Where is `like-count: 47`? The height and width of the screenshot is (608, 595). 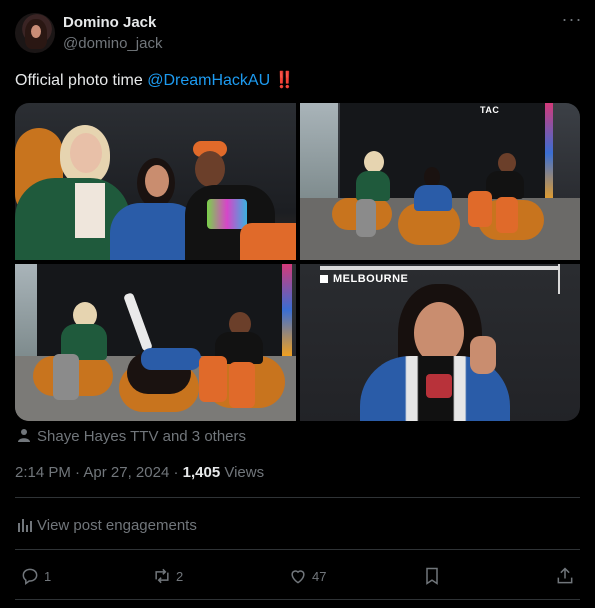
like-count: 47 is located at coordinates (319, 576).